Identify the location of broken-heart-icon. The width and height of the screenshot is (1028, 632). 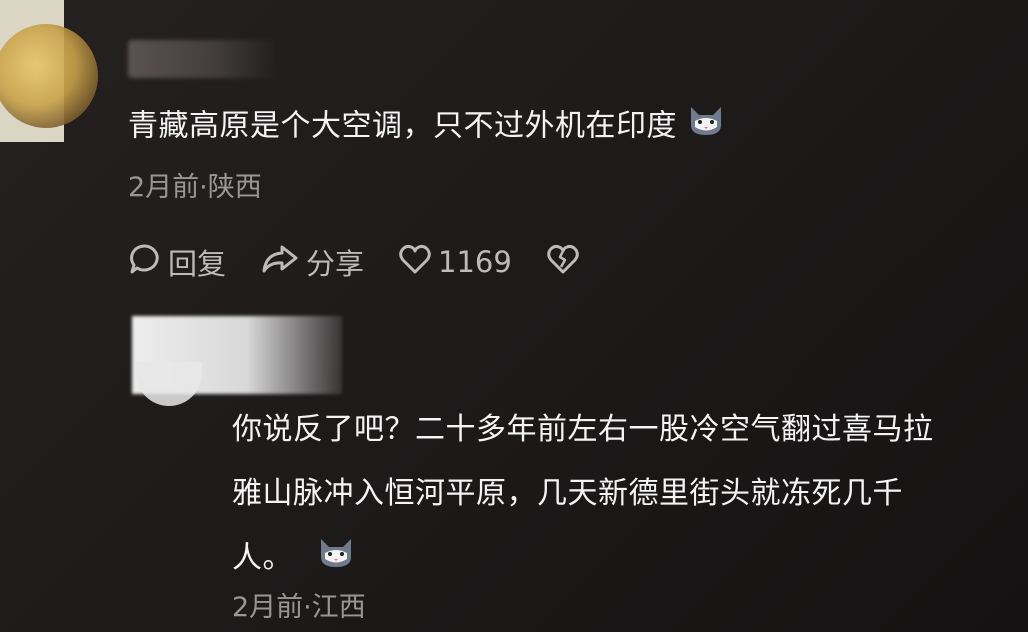
(566, 262).